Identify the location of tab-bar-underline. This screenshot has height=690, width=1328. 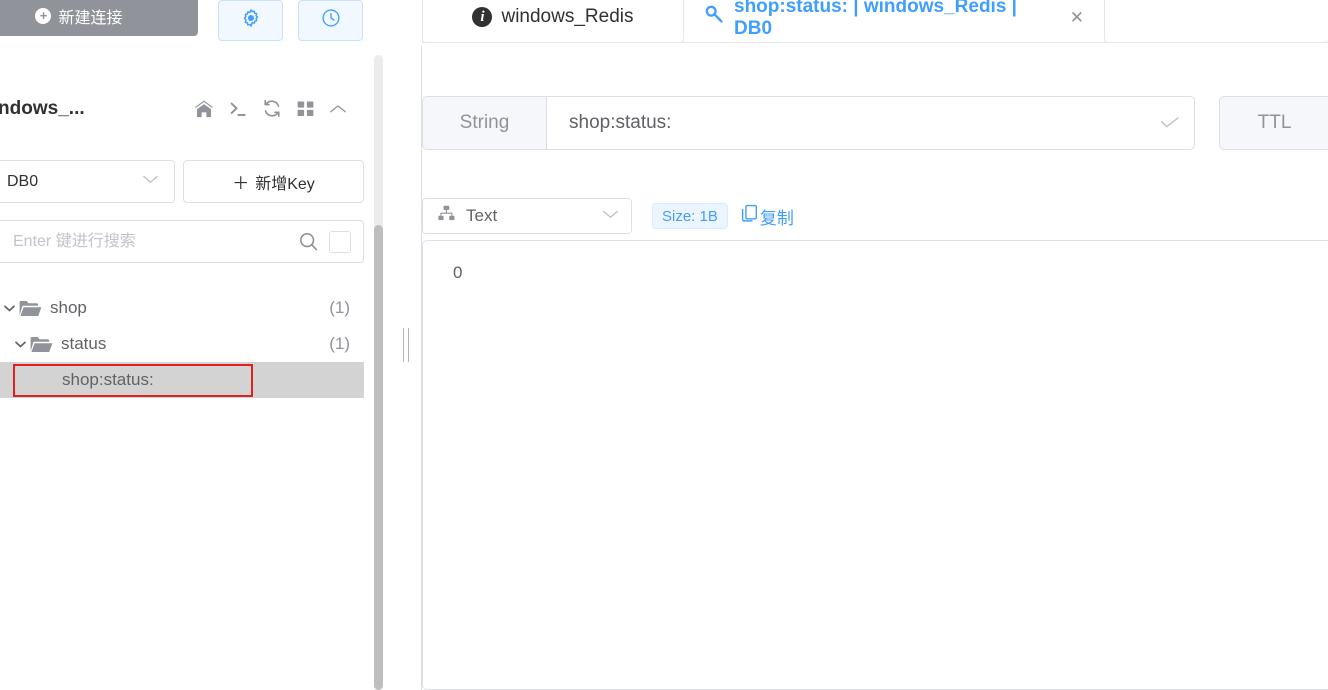
(875, 42).